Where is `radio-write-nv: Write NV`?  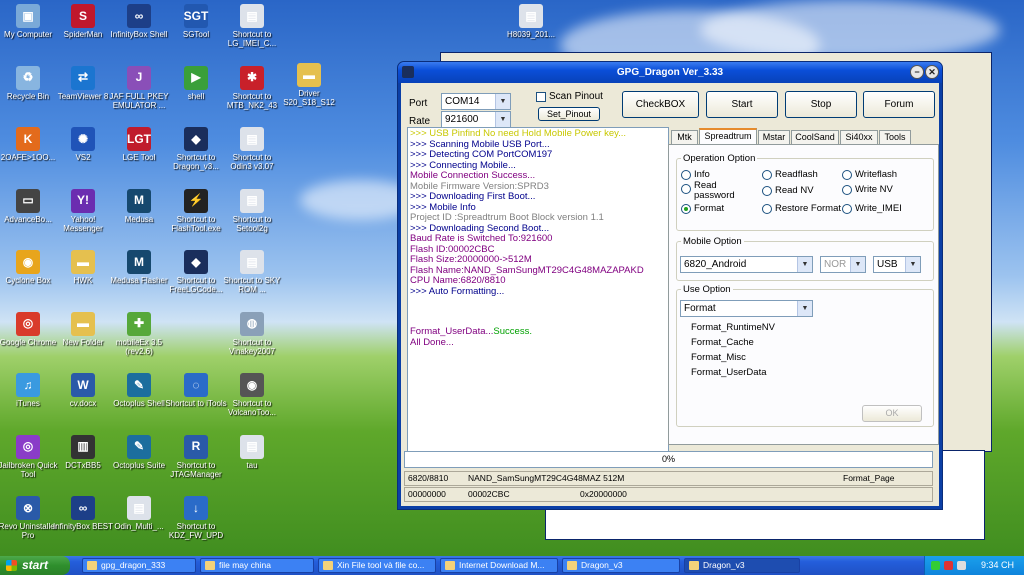
radio-write-nv: Write NV is located at coordinates (867, 189).